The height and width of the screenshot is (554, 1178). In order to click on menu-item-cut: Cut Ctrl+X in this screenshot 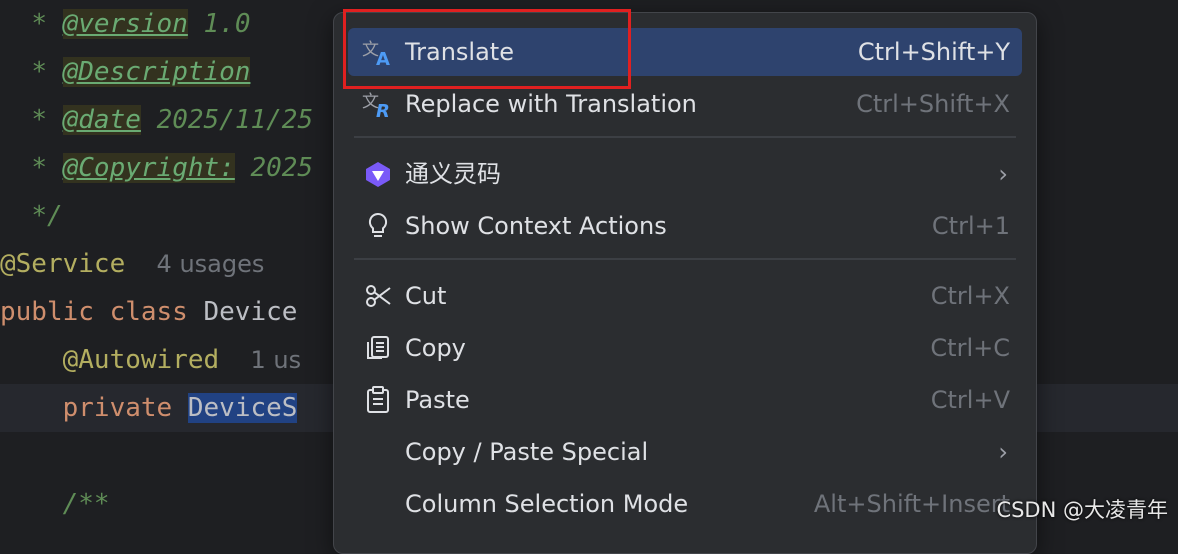, I will do `click(685, 296)`.